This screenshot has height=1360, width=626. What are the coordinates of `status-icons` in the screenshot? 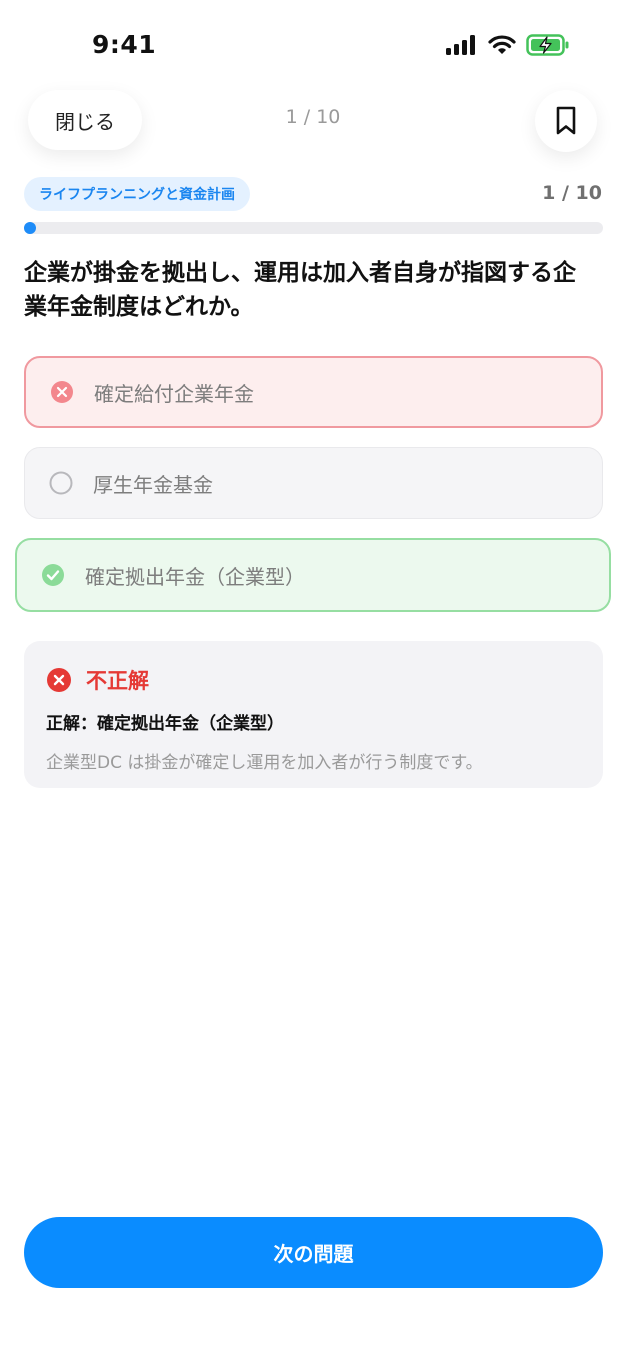 It's located at (508, 45).